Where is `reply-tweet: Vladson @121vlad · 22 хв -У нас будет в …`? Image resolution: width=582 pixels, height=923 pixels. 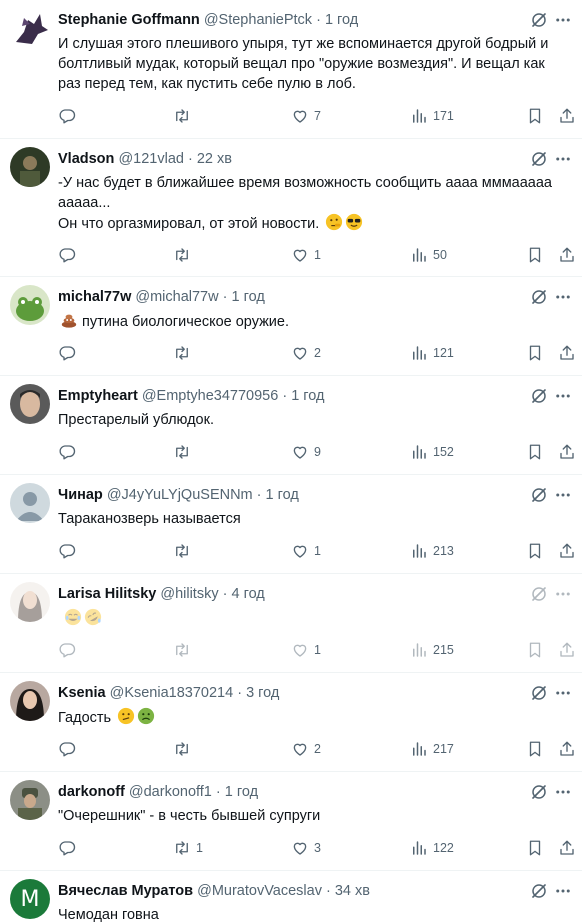 reply-tweet: Vladson @121vlad · 22 хв -У нас будет в … is located at coordinates (291, 208).